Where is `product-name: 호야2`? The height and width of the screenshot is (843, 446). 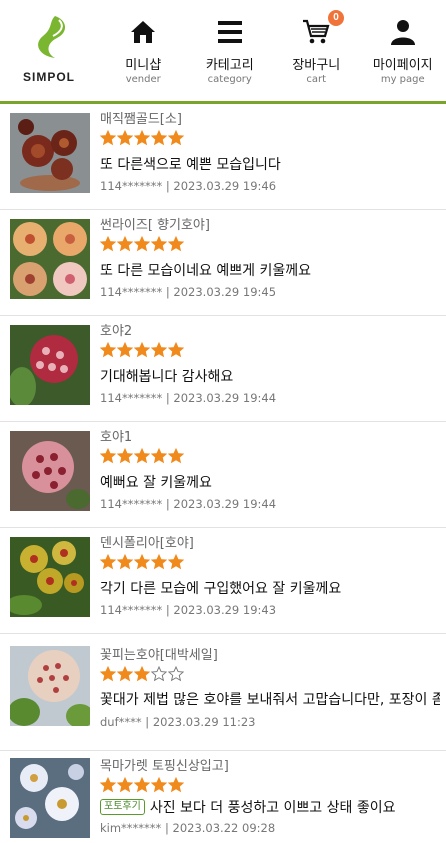
product-name: 호야2 is located at coordinates (116, 329).